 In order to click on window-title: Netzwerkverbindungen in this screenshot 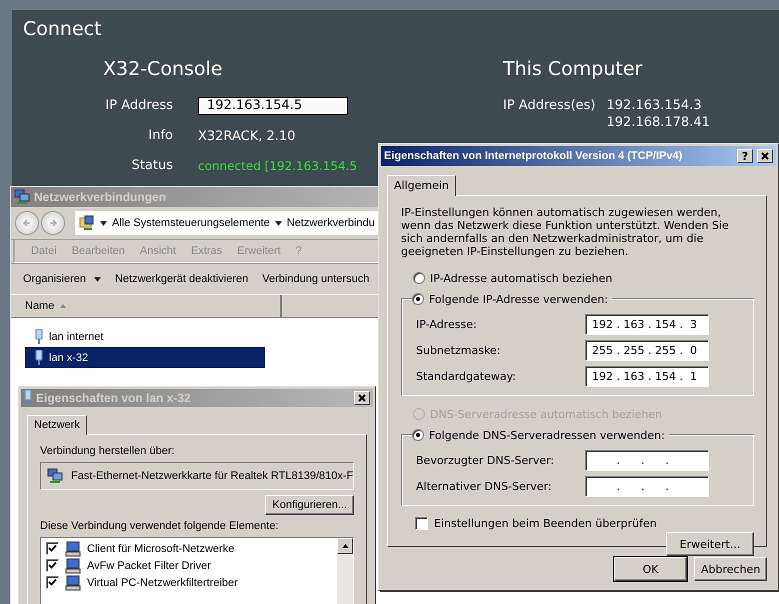, I will do `click(100, 197)`.